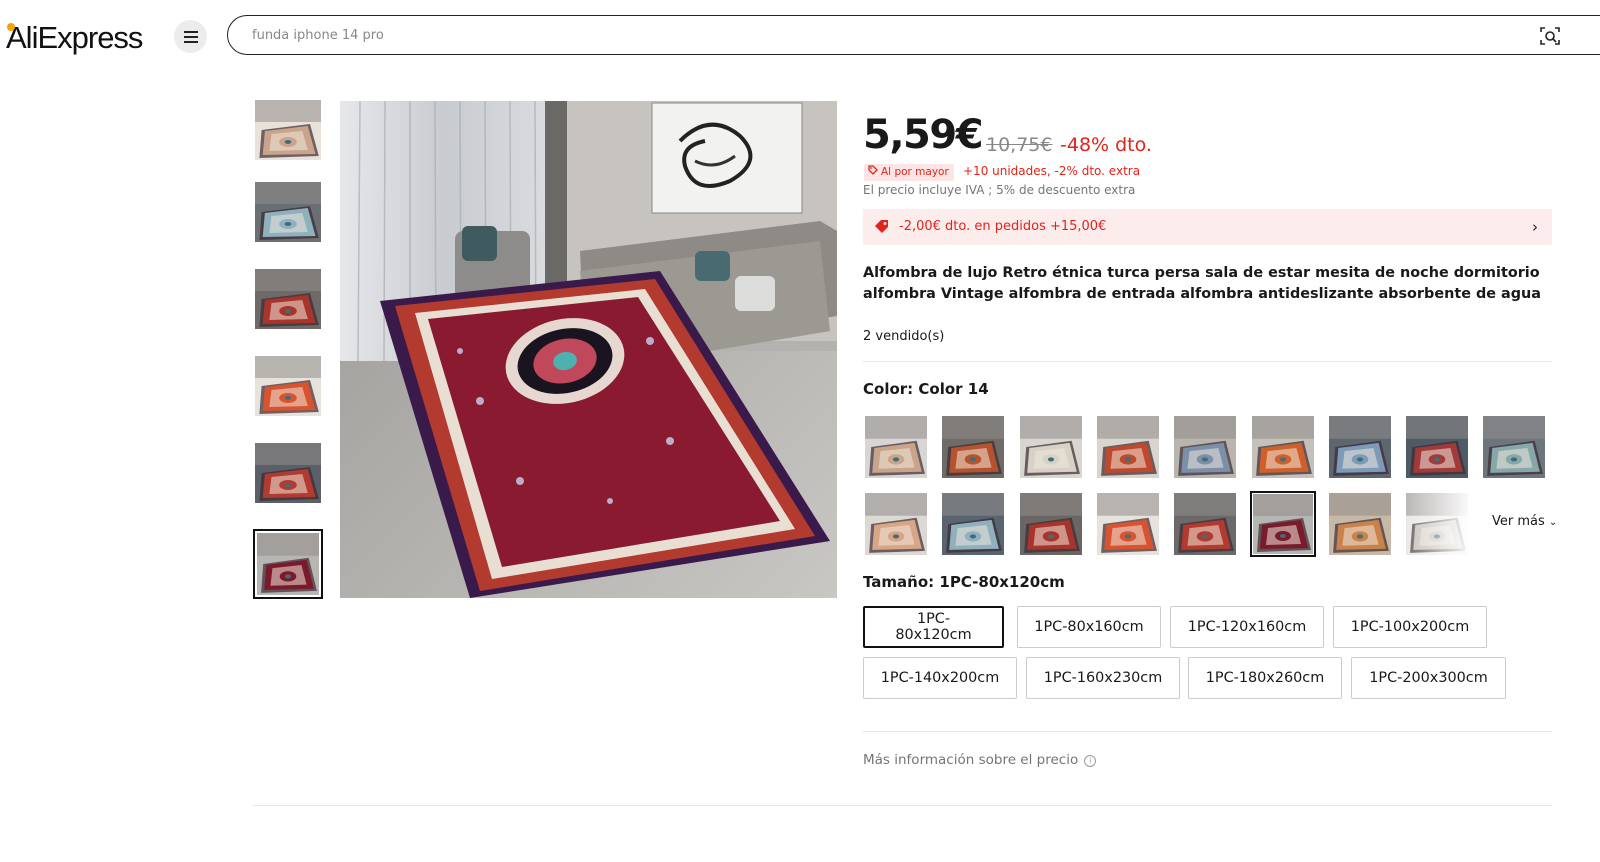 This screenshot has width=1600, height=862. Describe the element at coordinates (1428, 678) in the screenshot. I see `size-option-8: 1PC-200x300cm` at that location.